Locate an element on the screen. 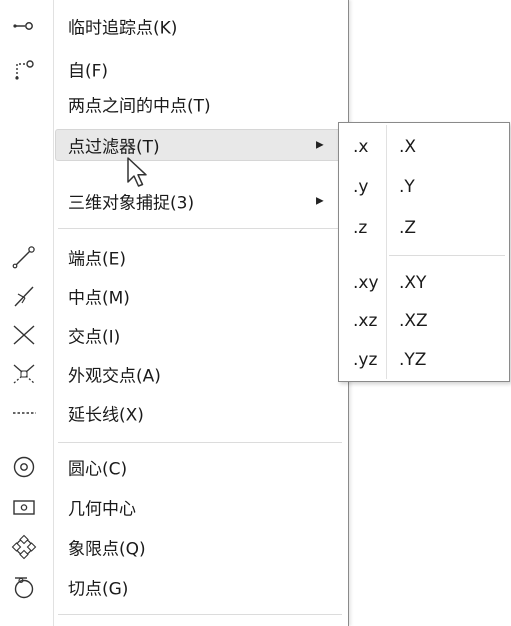  menu-item-point-filters: 点过滤器(T) ▶ is located at coordinates (174, 145).